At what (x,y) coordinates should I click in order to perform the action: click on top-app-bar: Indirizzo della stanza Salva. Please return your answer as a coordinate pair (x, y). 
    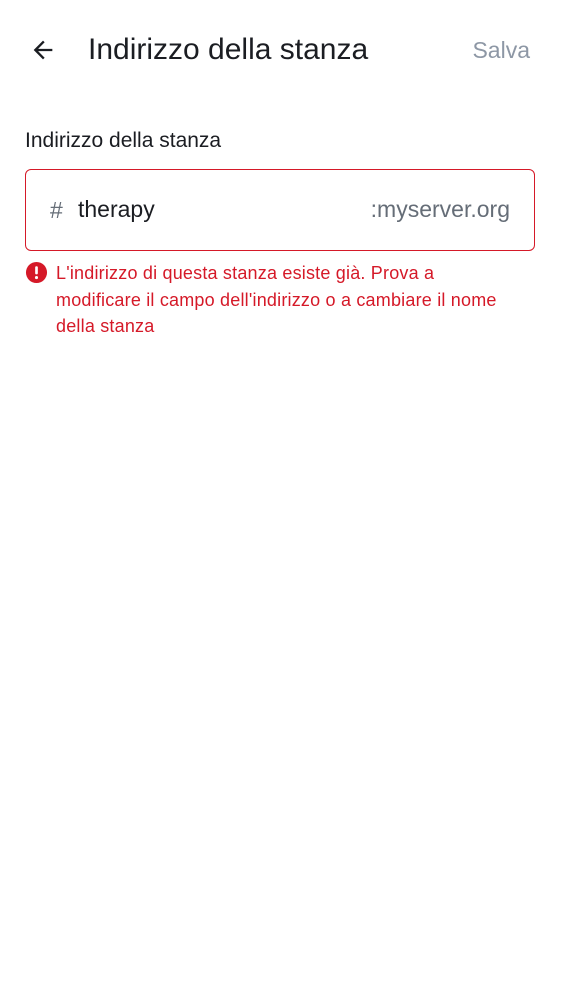
    Looking at the image, I should click on (281, 50).